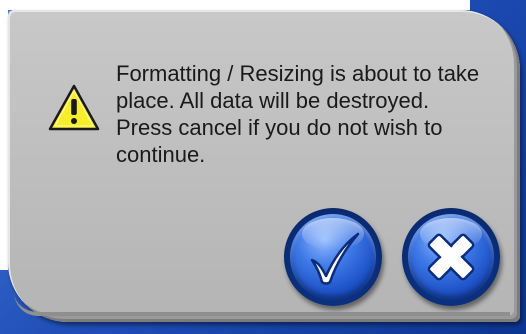 Image resolution: width=526 pixels, height=334 pixels. I want to click on backdrop-mask-top, so click(235, 5).